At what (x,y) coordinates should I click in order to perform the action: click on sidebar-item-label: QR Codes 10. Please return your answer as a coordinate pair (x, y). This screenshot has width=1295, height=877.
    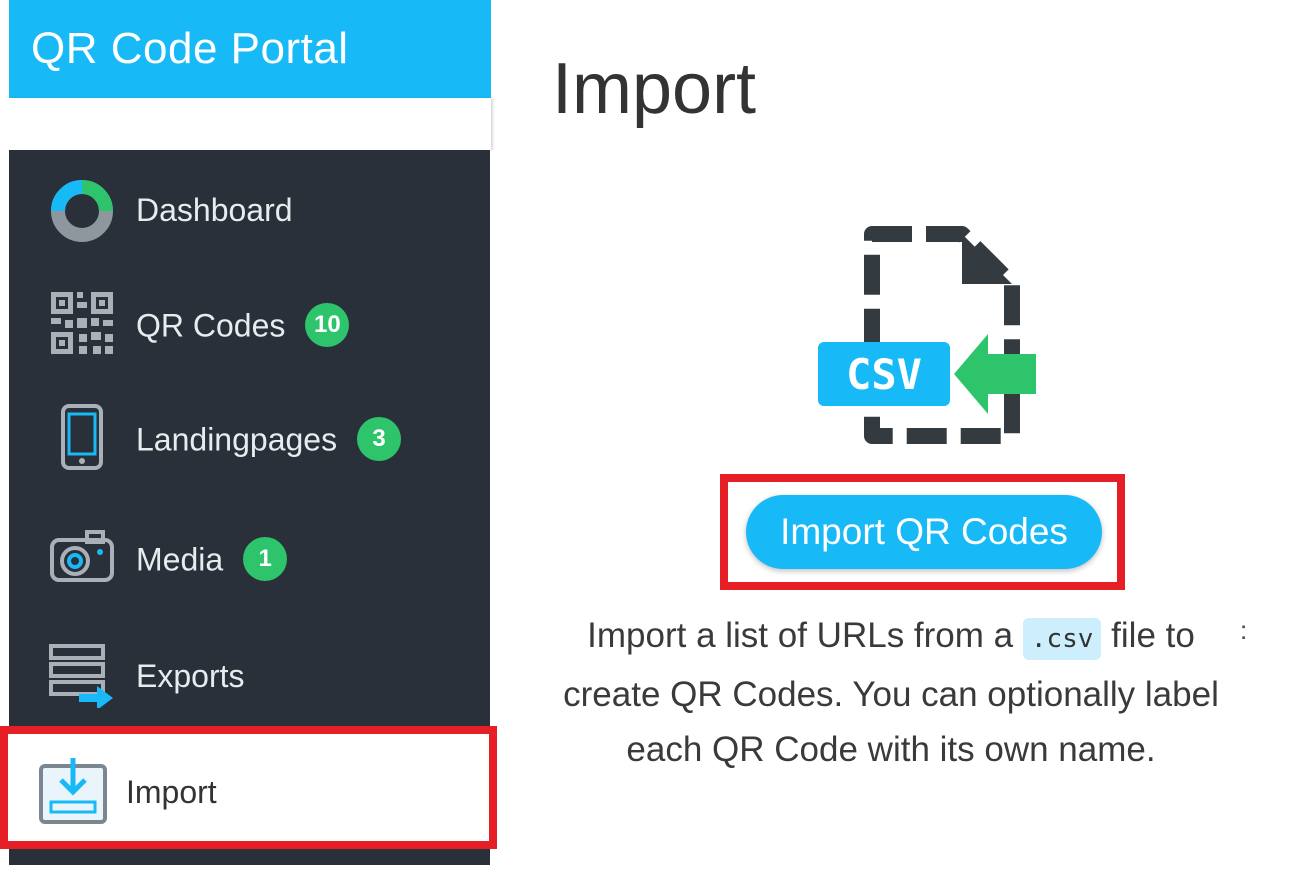
    Looking at the image, I should click on (243, 326).